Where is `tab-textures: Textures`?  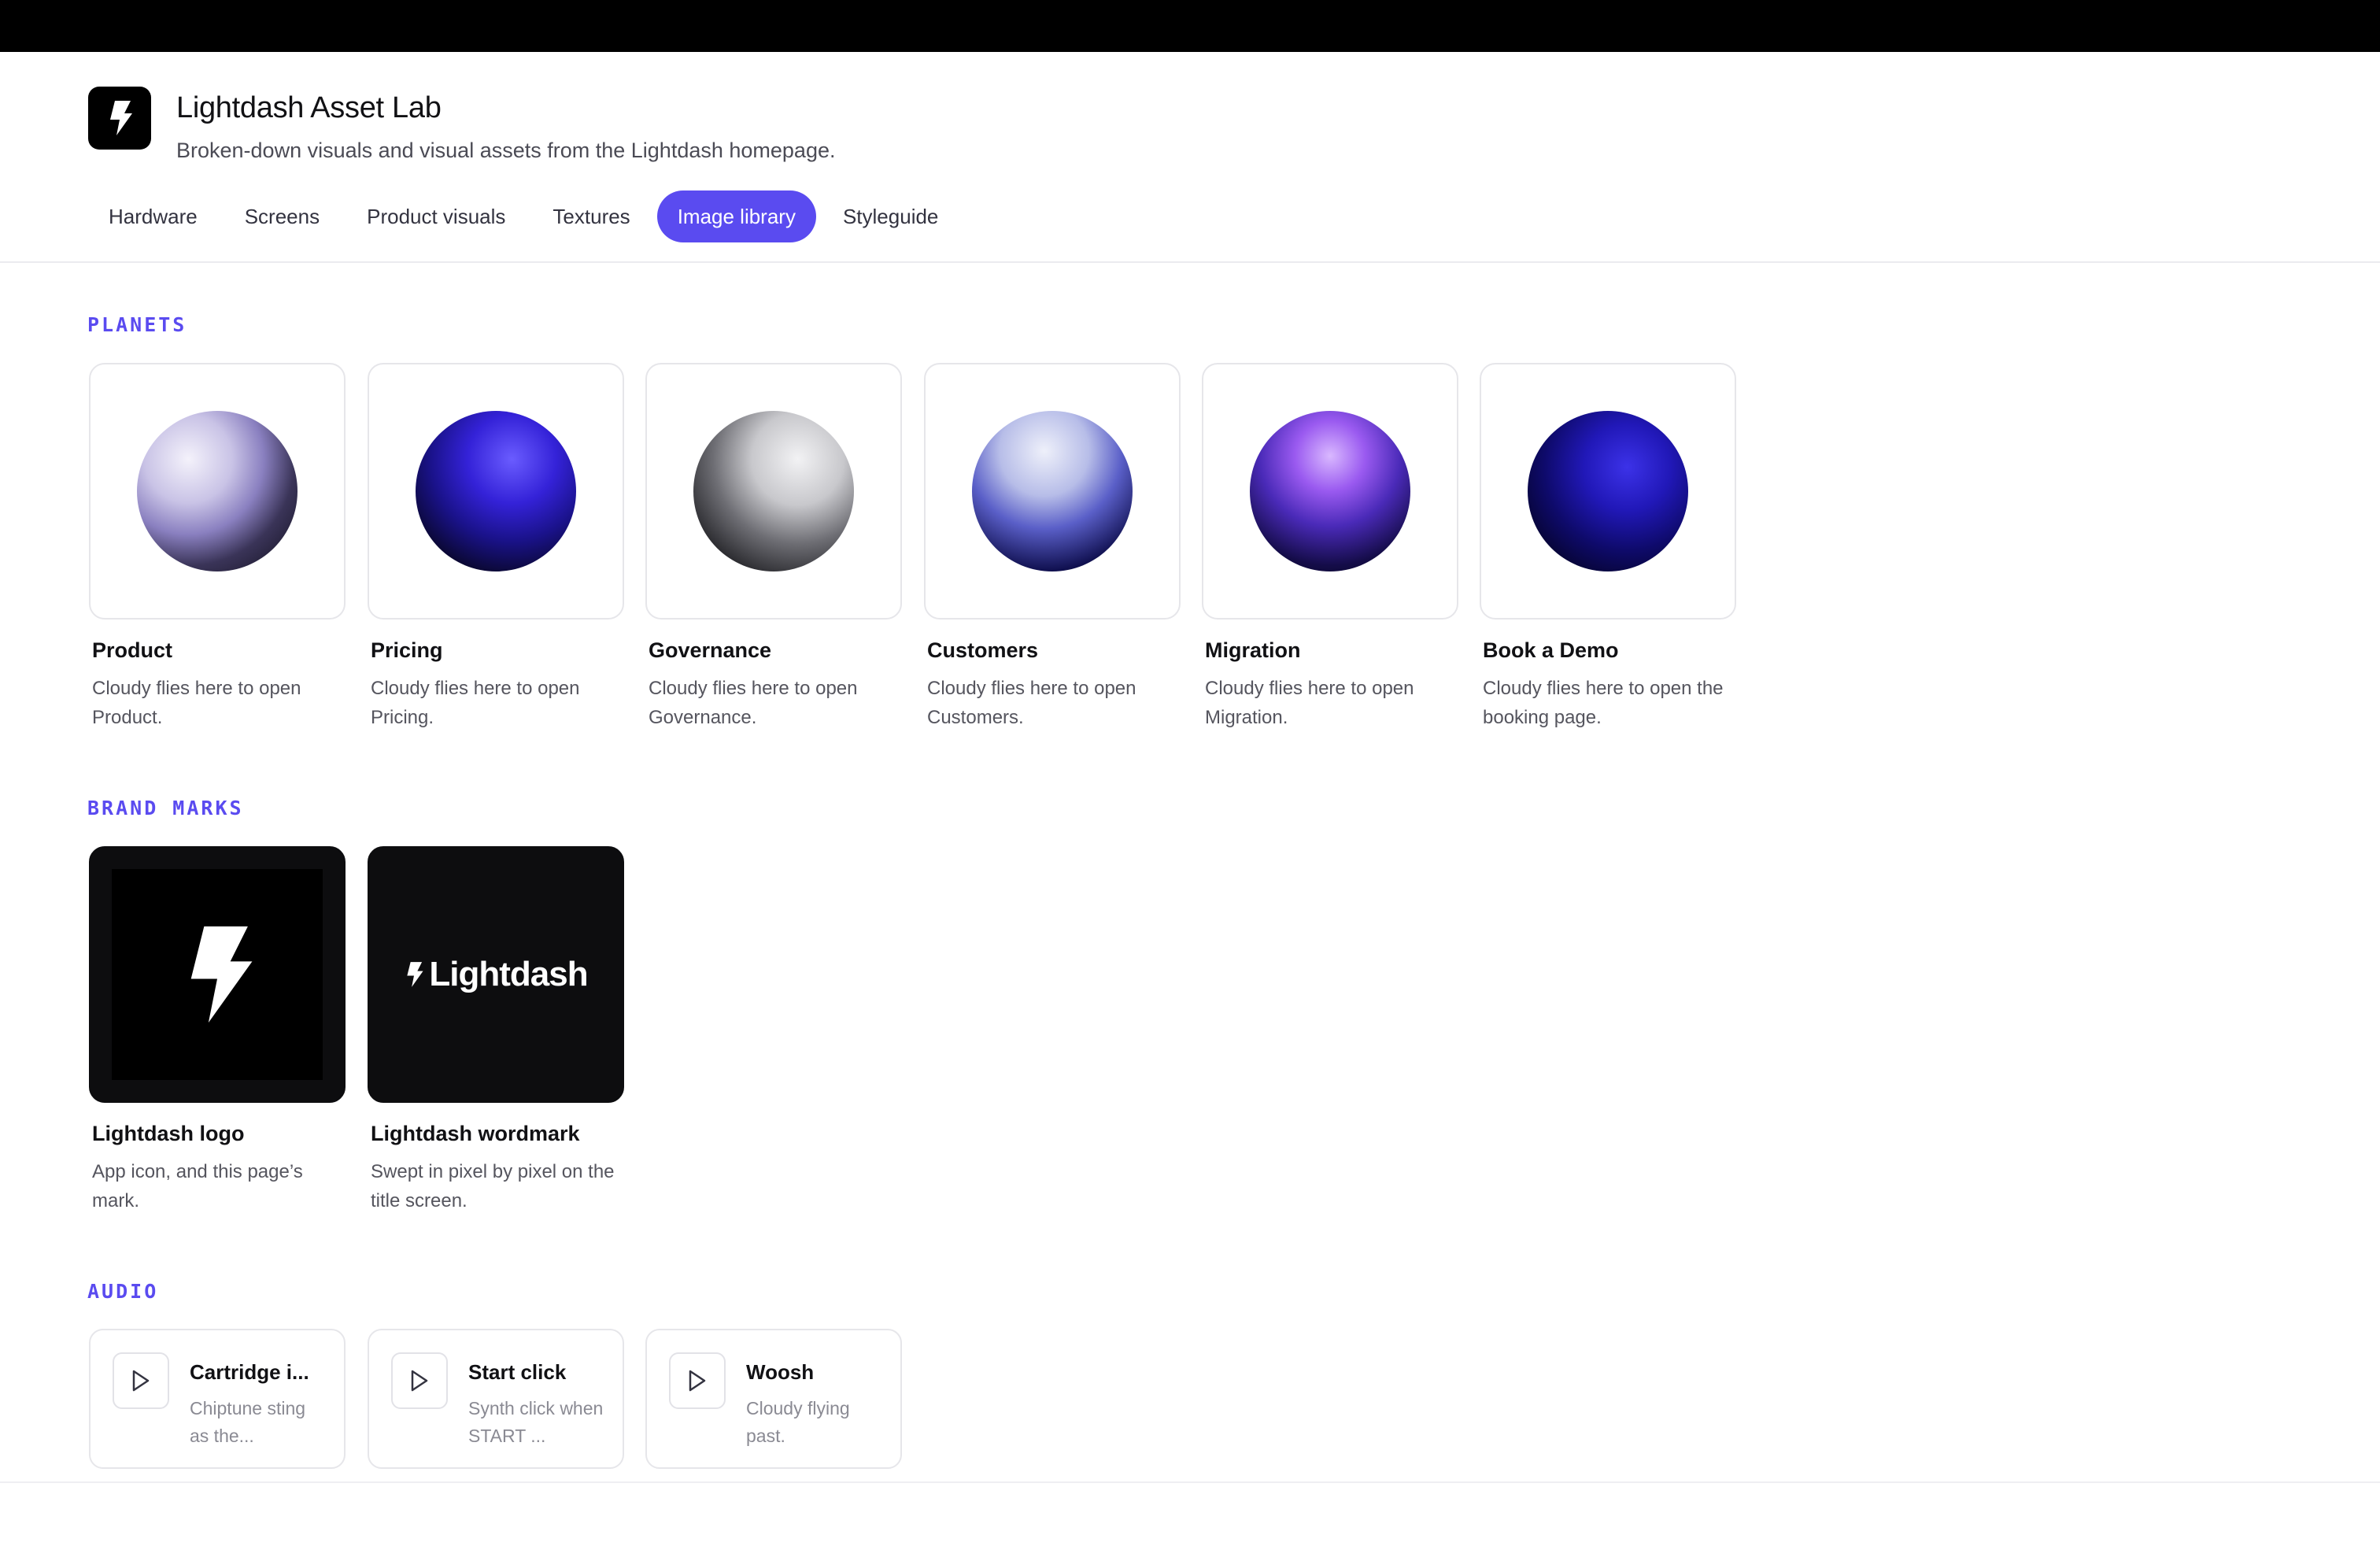
tab-textures: Textures is located at coordinates (591, 216).